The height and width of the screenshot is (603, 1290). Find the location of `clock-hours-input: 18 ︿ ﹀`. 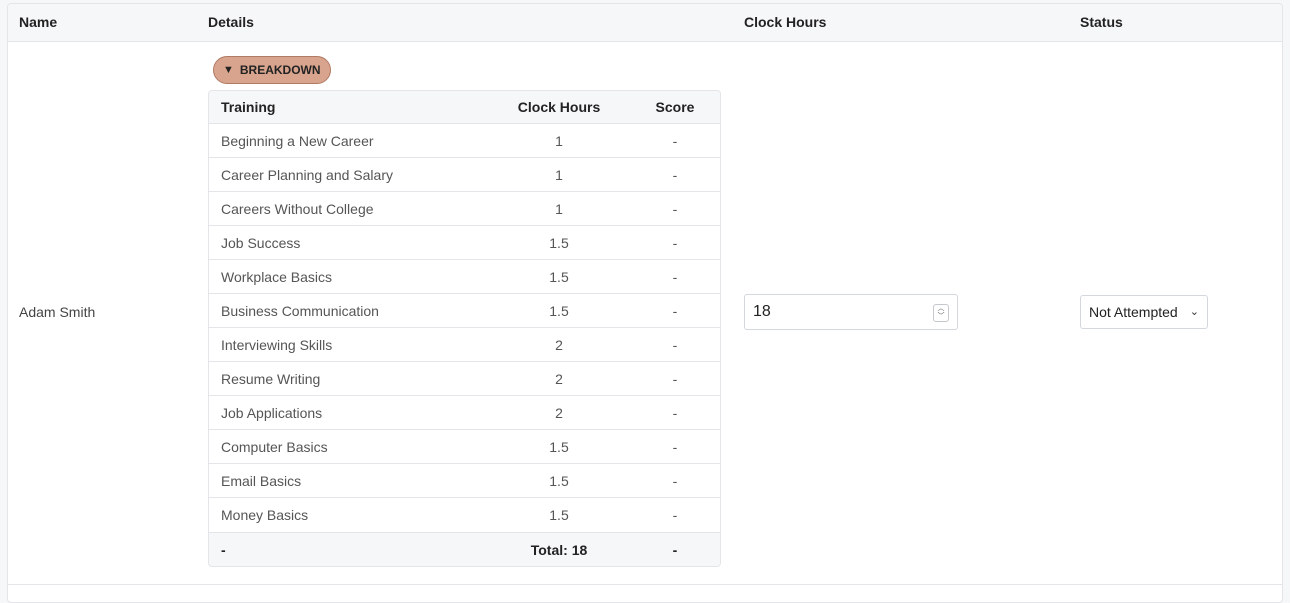

clock-hours-input: 18 ︿ ﹀ is located at coordinates (851, 312).